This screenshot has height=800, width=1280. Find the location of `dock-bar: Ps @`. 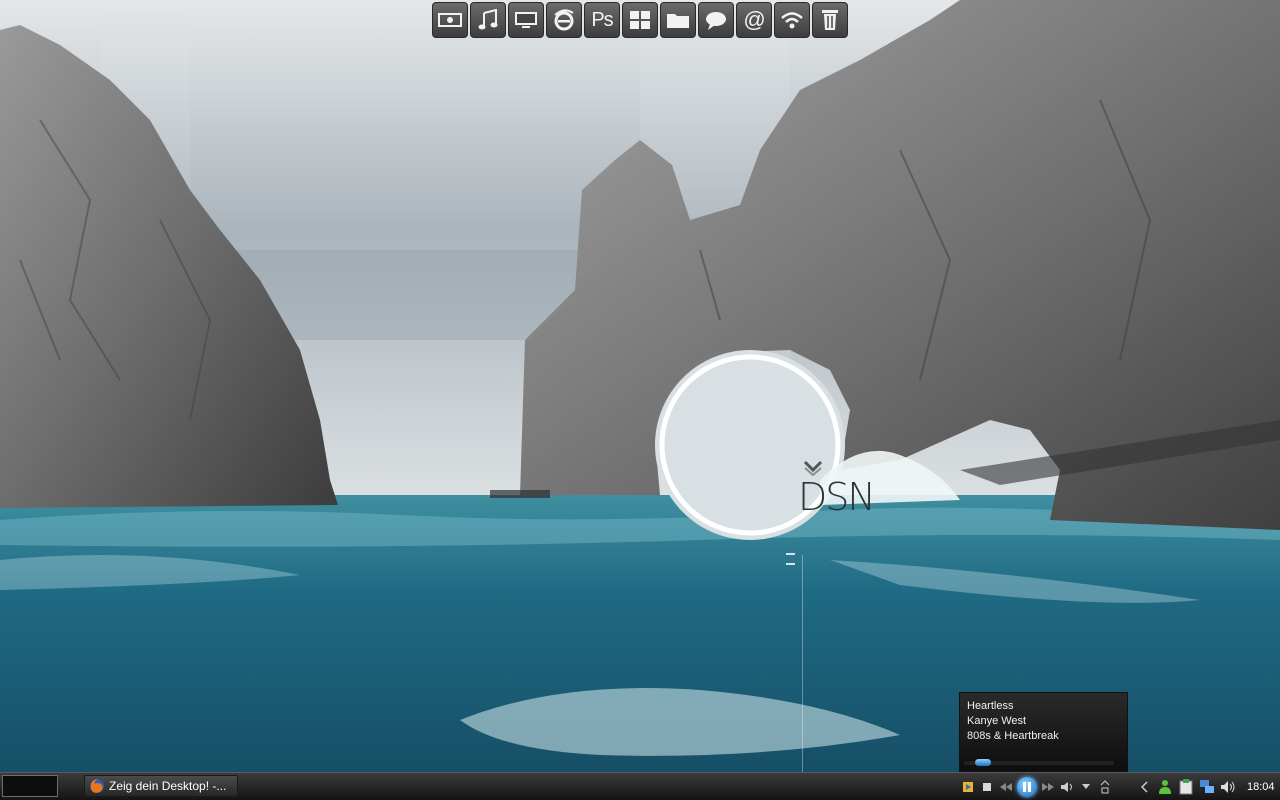

dock-bar: Ps @ is located at coordinates (640, 20).